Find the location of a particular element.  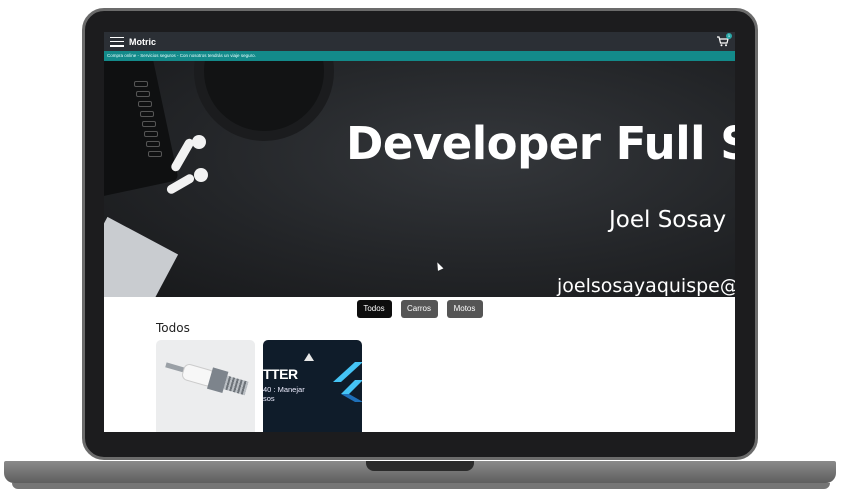

filter-carros-button: Carros is located at coordinates (419, 309).